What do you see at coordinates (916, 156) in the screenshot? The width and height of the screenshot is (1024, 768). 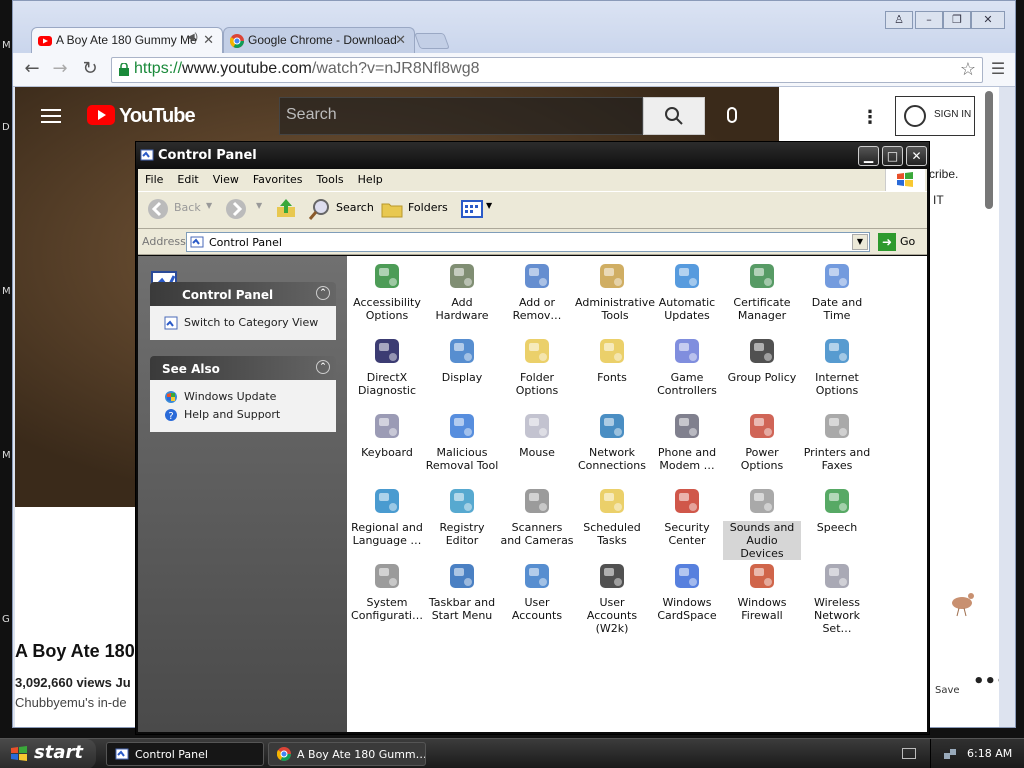 I see `close-button: ✕` at bounding box center [916, 156].